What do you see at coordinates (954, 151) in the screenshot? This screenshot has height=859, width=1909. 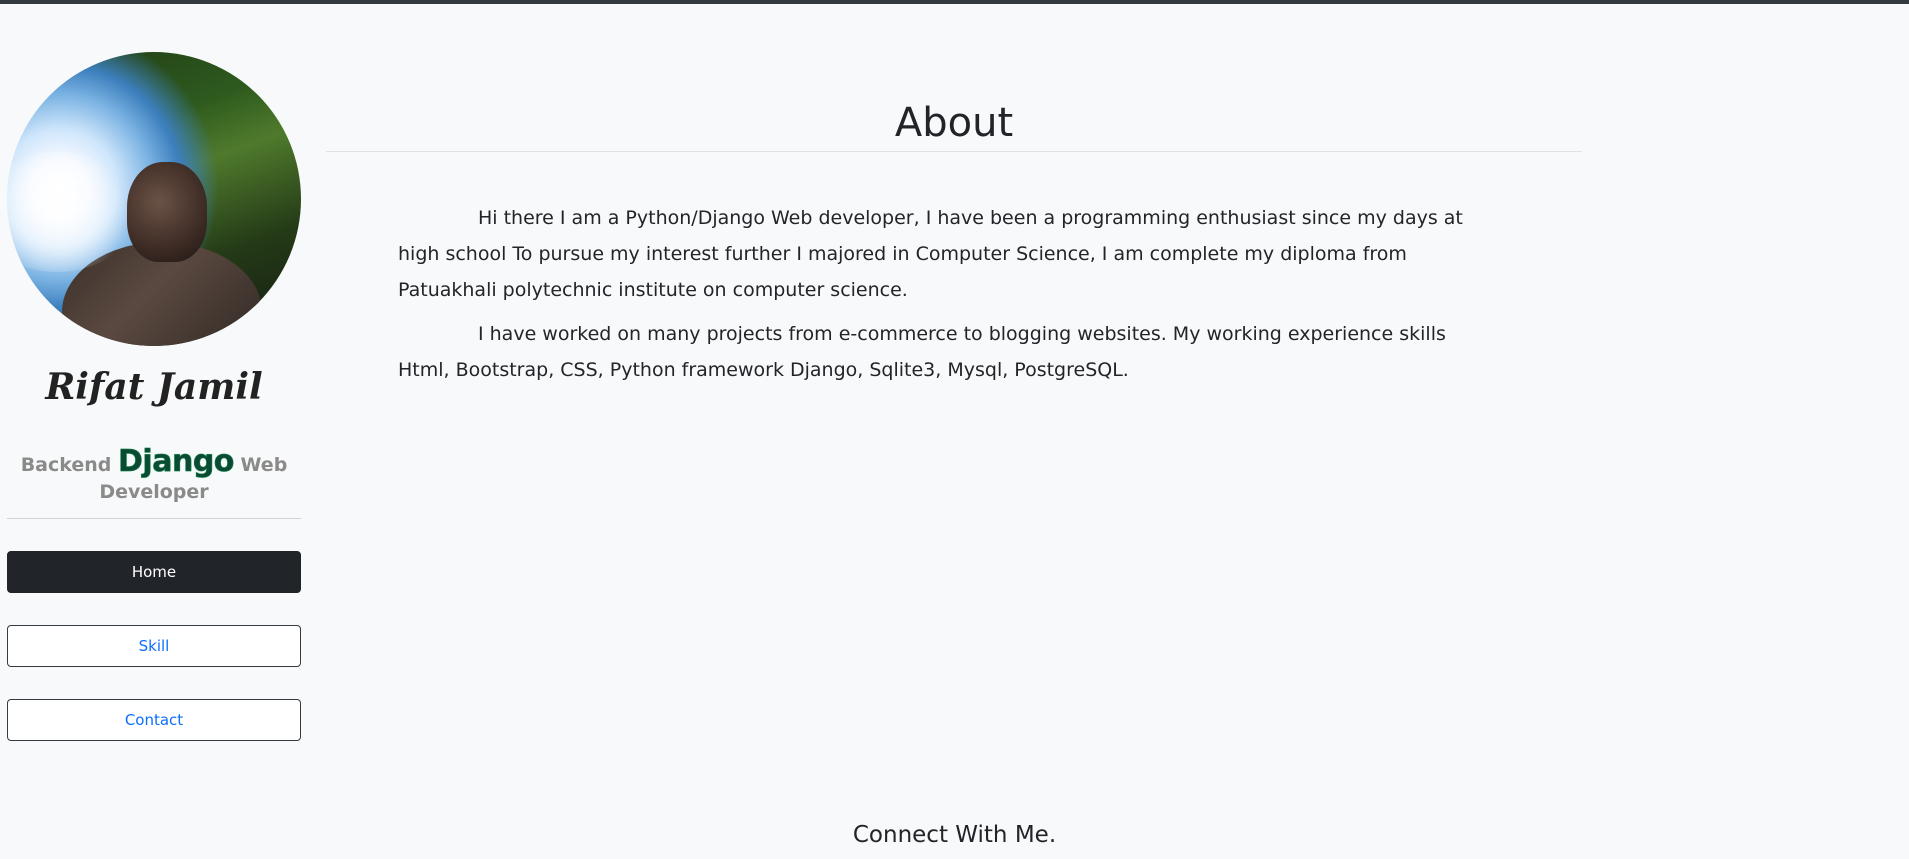 I see `title-divider` at bounding box center [954, 151].